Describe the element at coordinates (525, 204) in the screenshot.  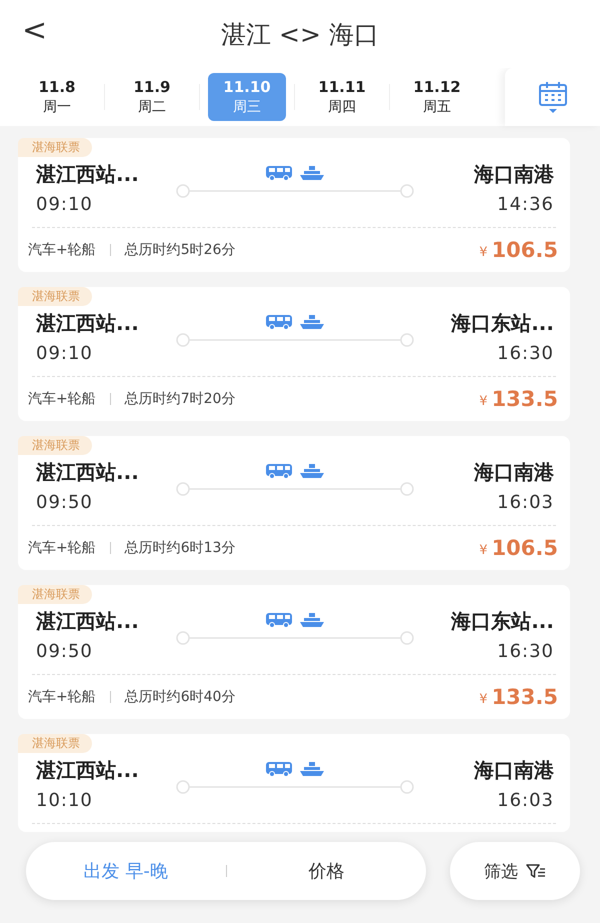
I see `arrival-time: 14:36` at that location.